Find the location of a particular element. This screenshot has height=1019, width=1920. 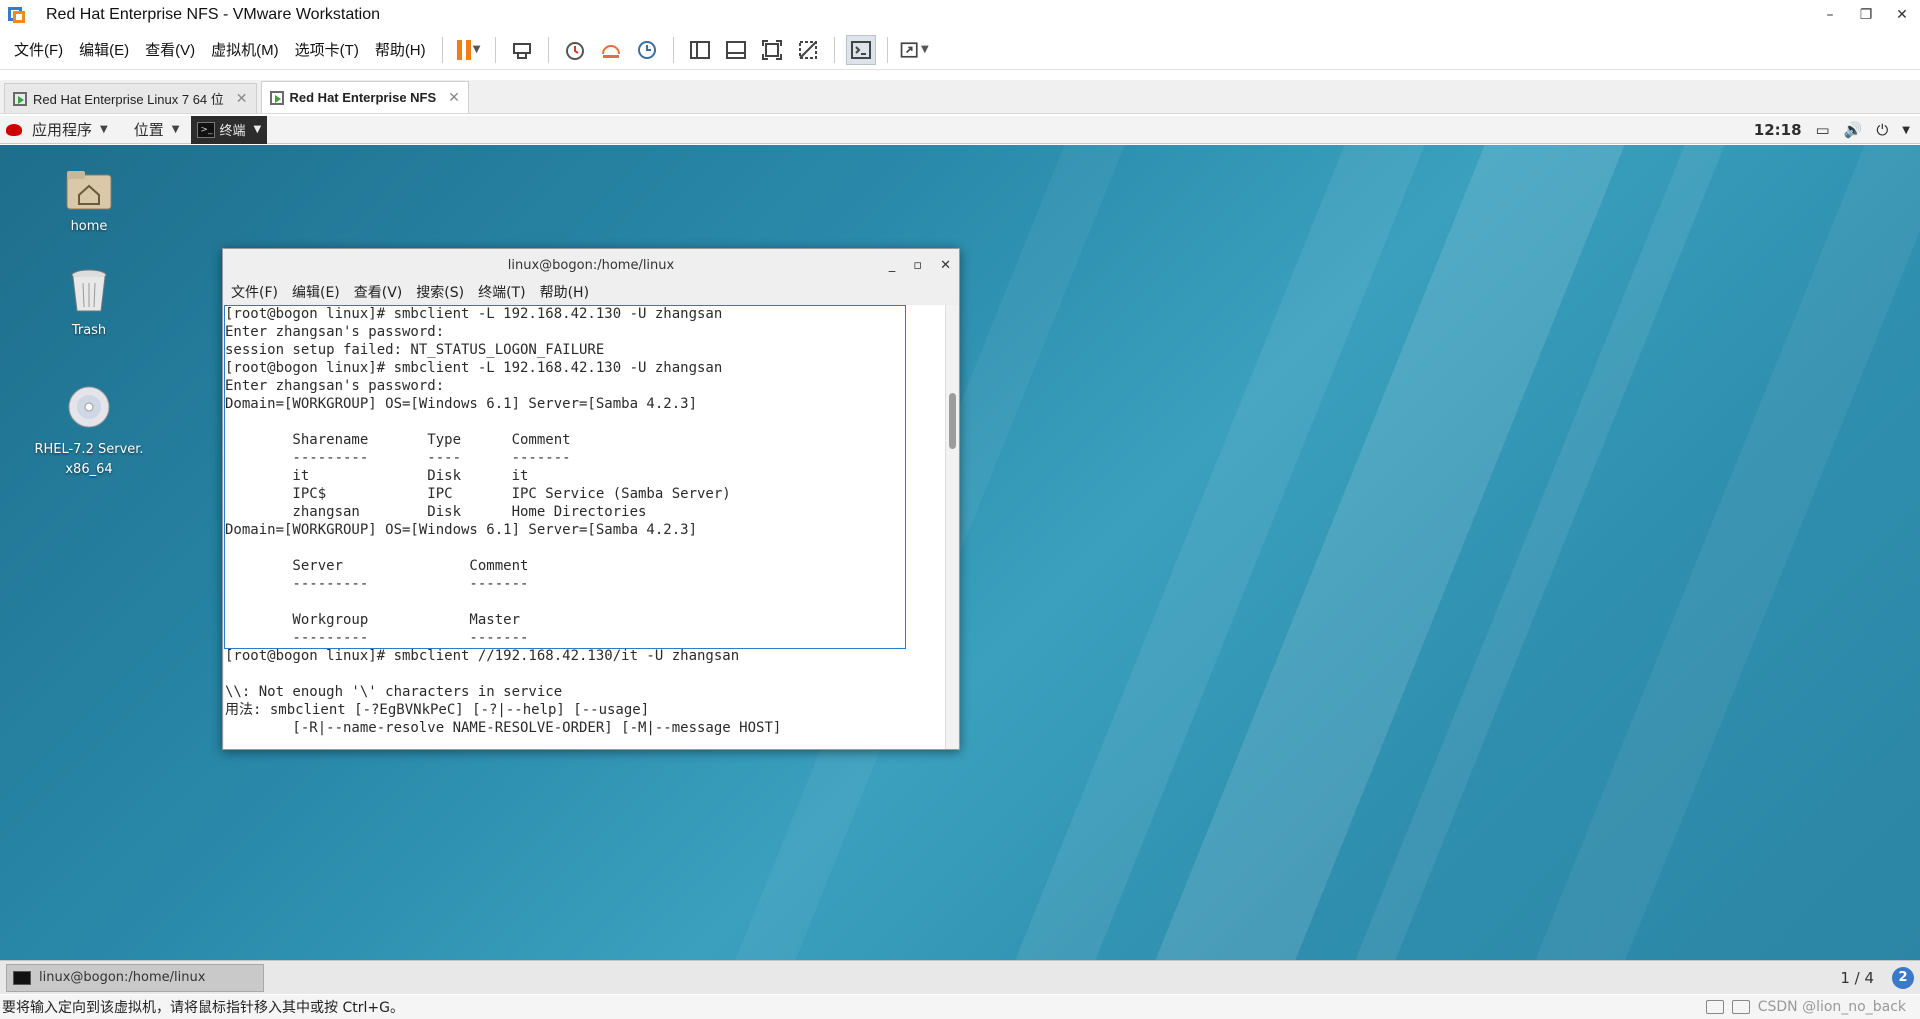

volume-icon: 🔊 is located at coordinates (1853, 130).